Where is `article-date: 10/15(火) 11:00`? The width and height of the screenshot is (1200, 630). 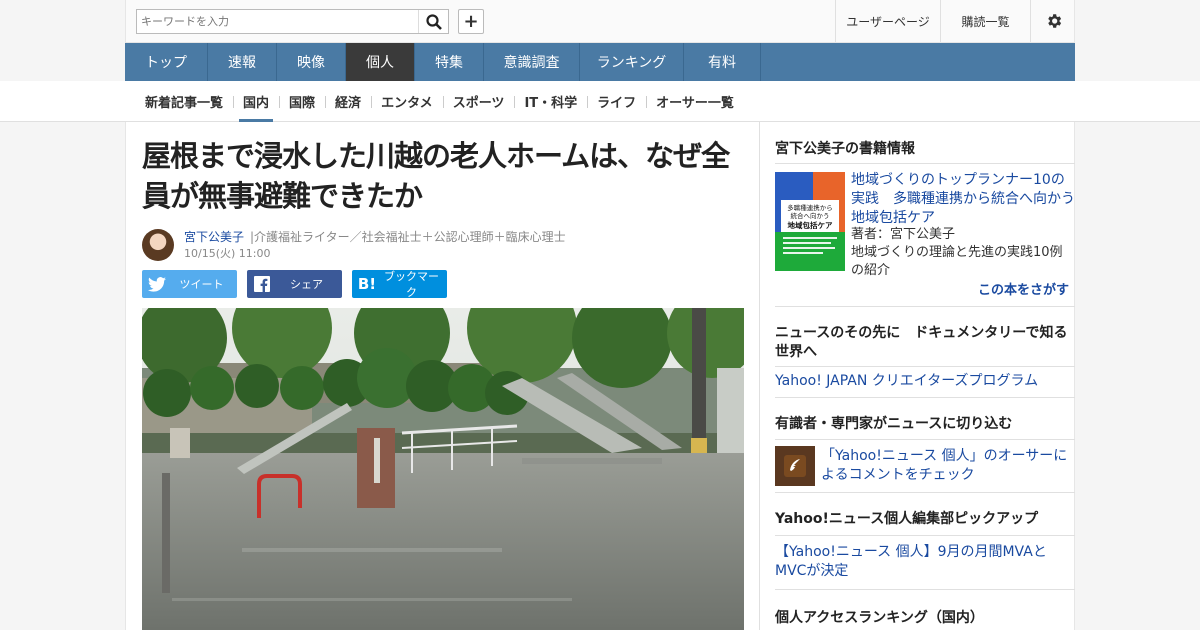 article-date: 10/15(火) 11:00 is located at coordinates (227, 253).